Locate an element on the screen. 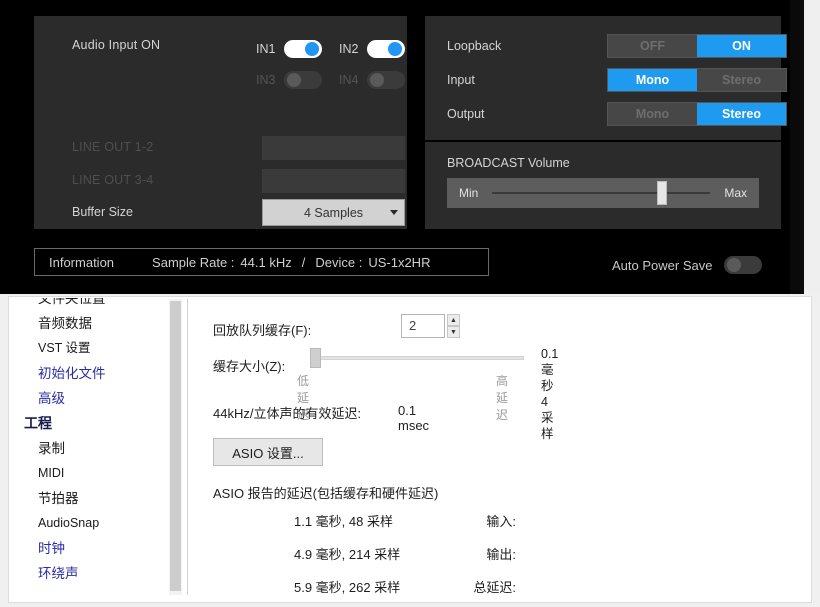 The height and width of the screenshot is (607, 820). asio-report-output-value: 4.9 毫秒, 214 采样 is located at coordinates (347, 554).